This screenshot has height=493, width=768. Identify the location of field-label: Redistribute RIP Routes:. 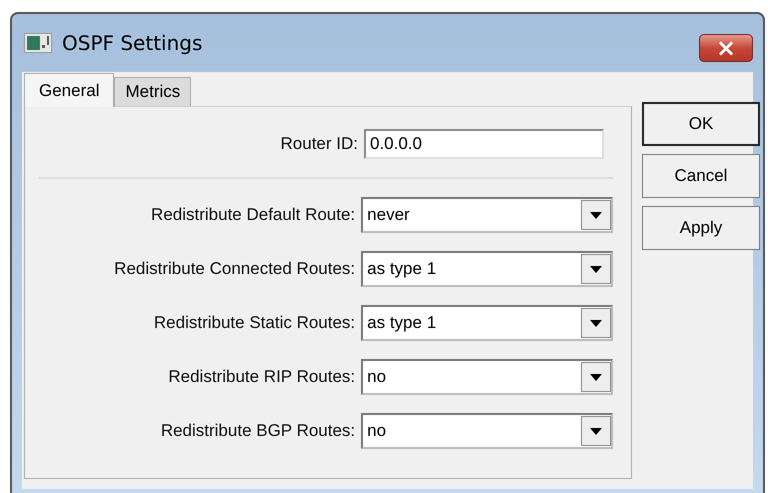
(261, 377).